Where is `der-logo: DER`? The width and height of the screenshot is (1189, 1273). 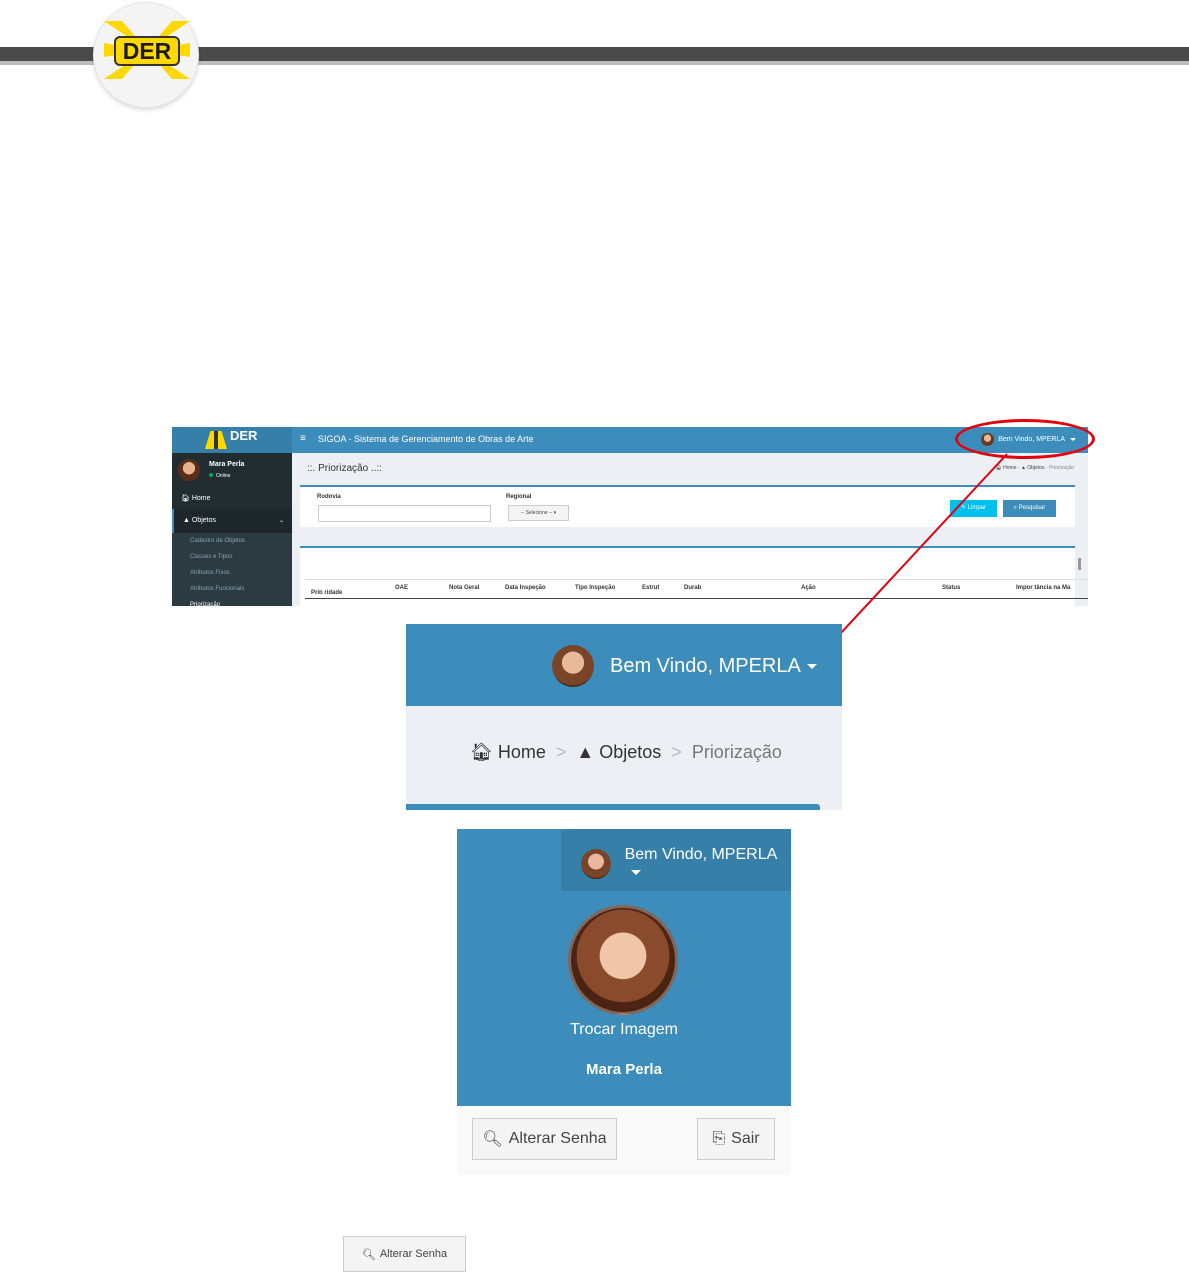
der-logo: DER is located at coordinates (146, 55).